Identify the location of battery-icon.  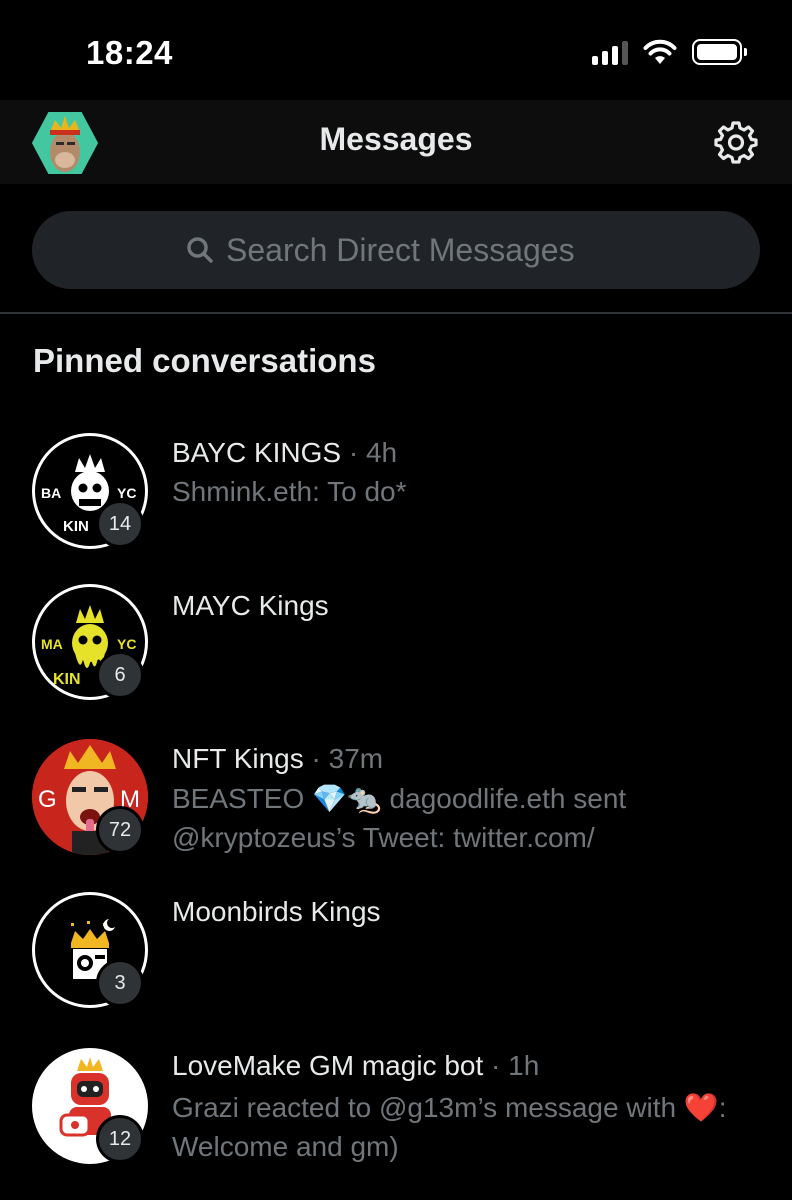
(719, 52).